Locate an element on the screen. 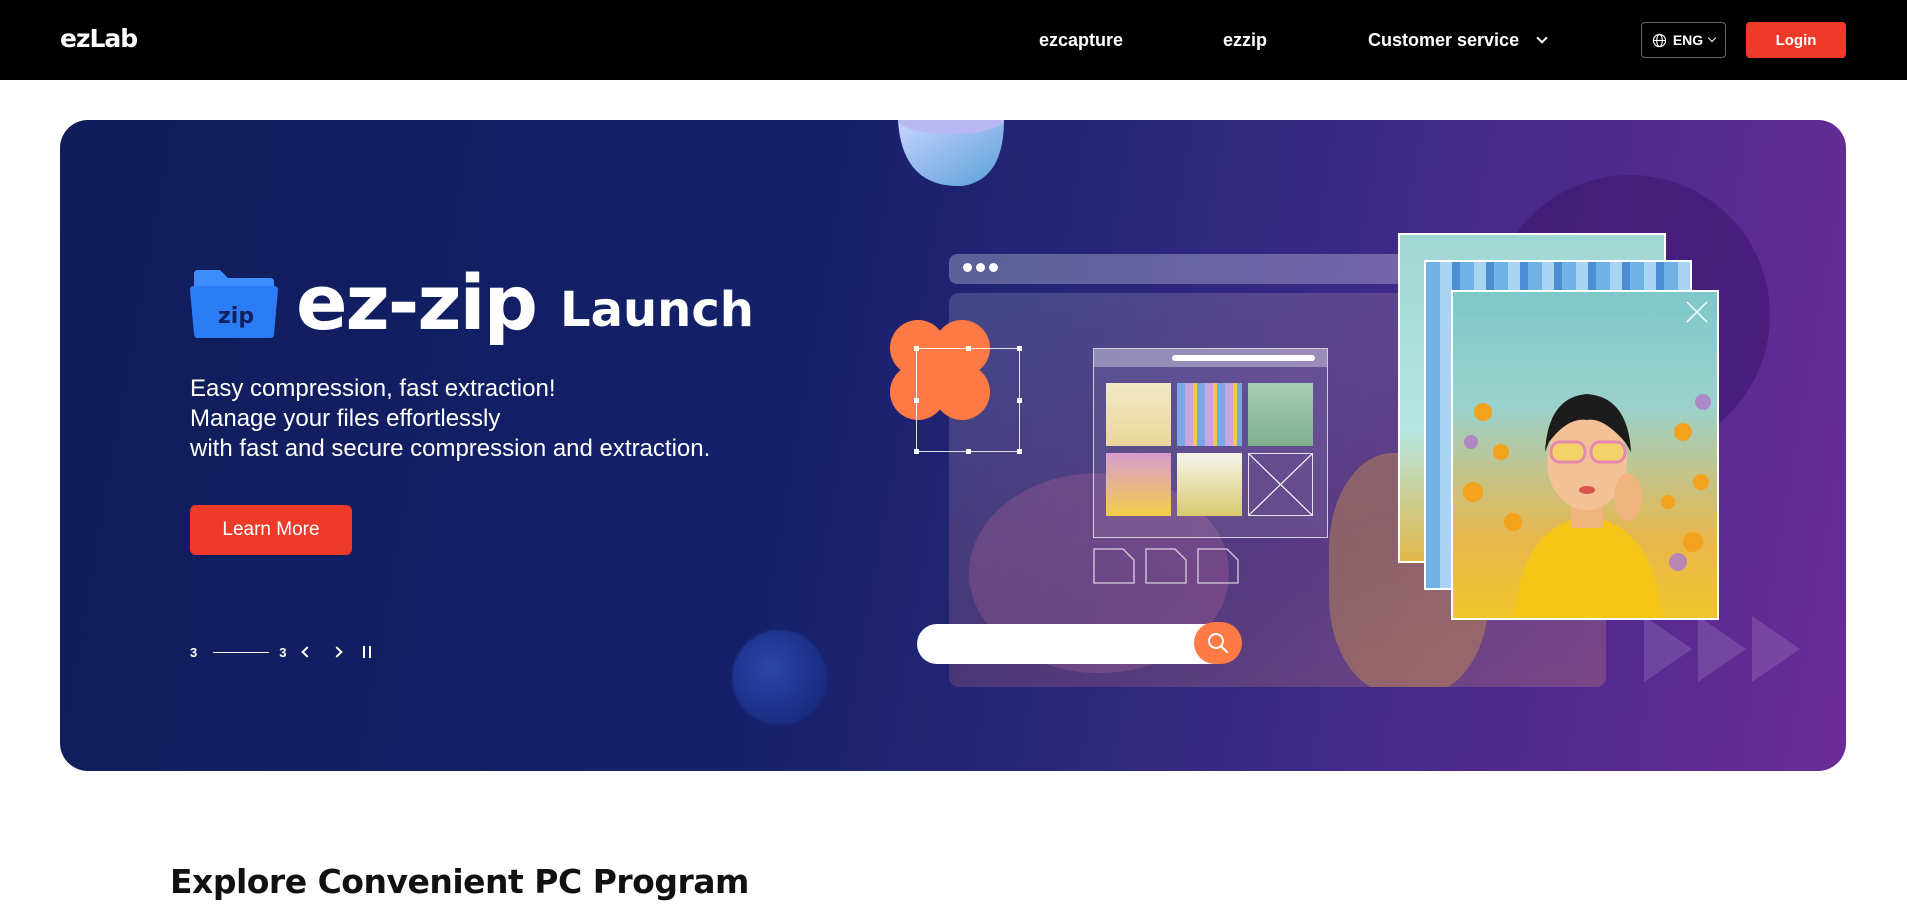  prev-slide-button is located at coordinates (307, 652).